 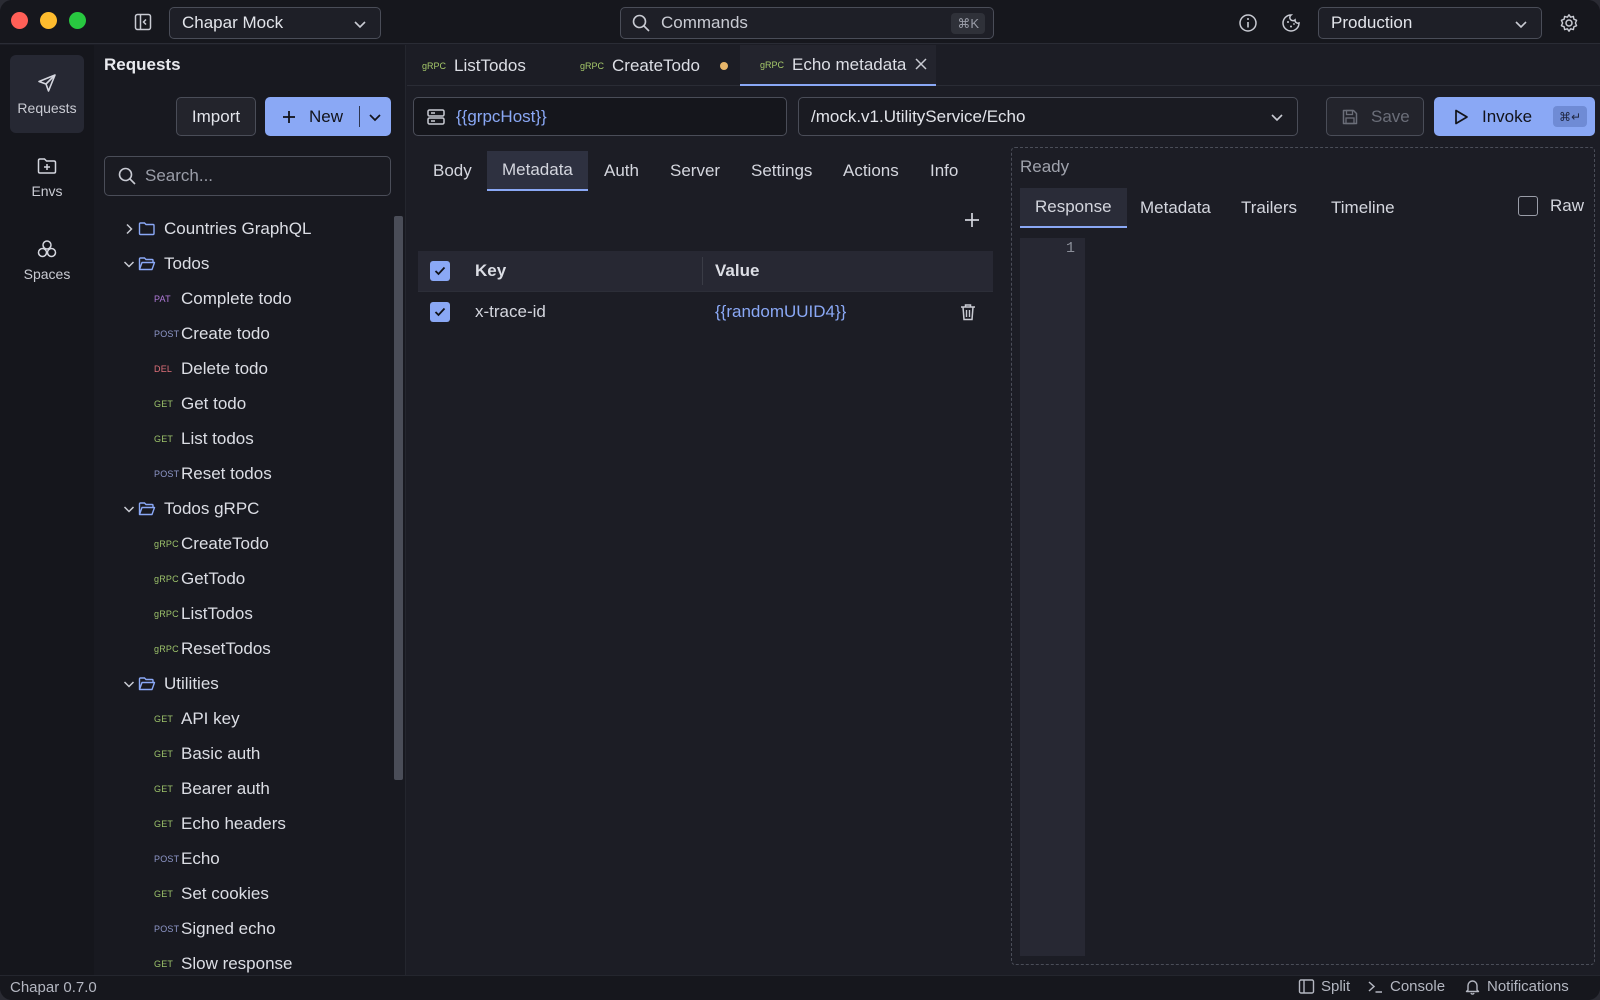 What do you see at coordinates (807, 23) in the screenshot?
I see `command-palette-button: Commands ⌘K` at bounding box center [807, 23].